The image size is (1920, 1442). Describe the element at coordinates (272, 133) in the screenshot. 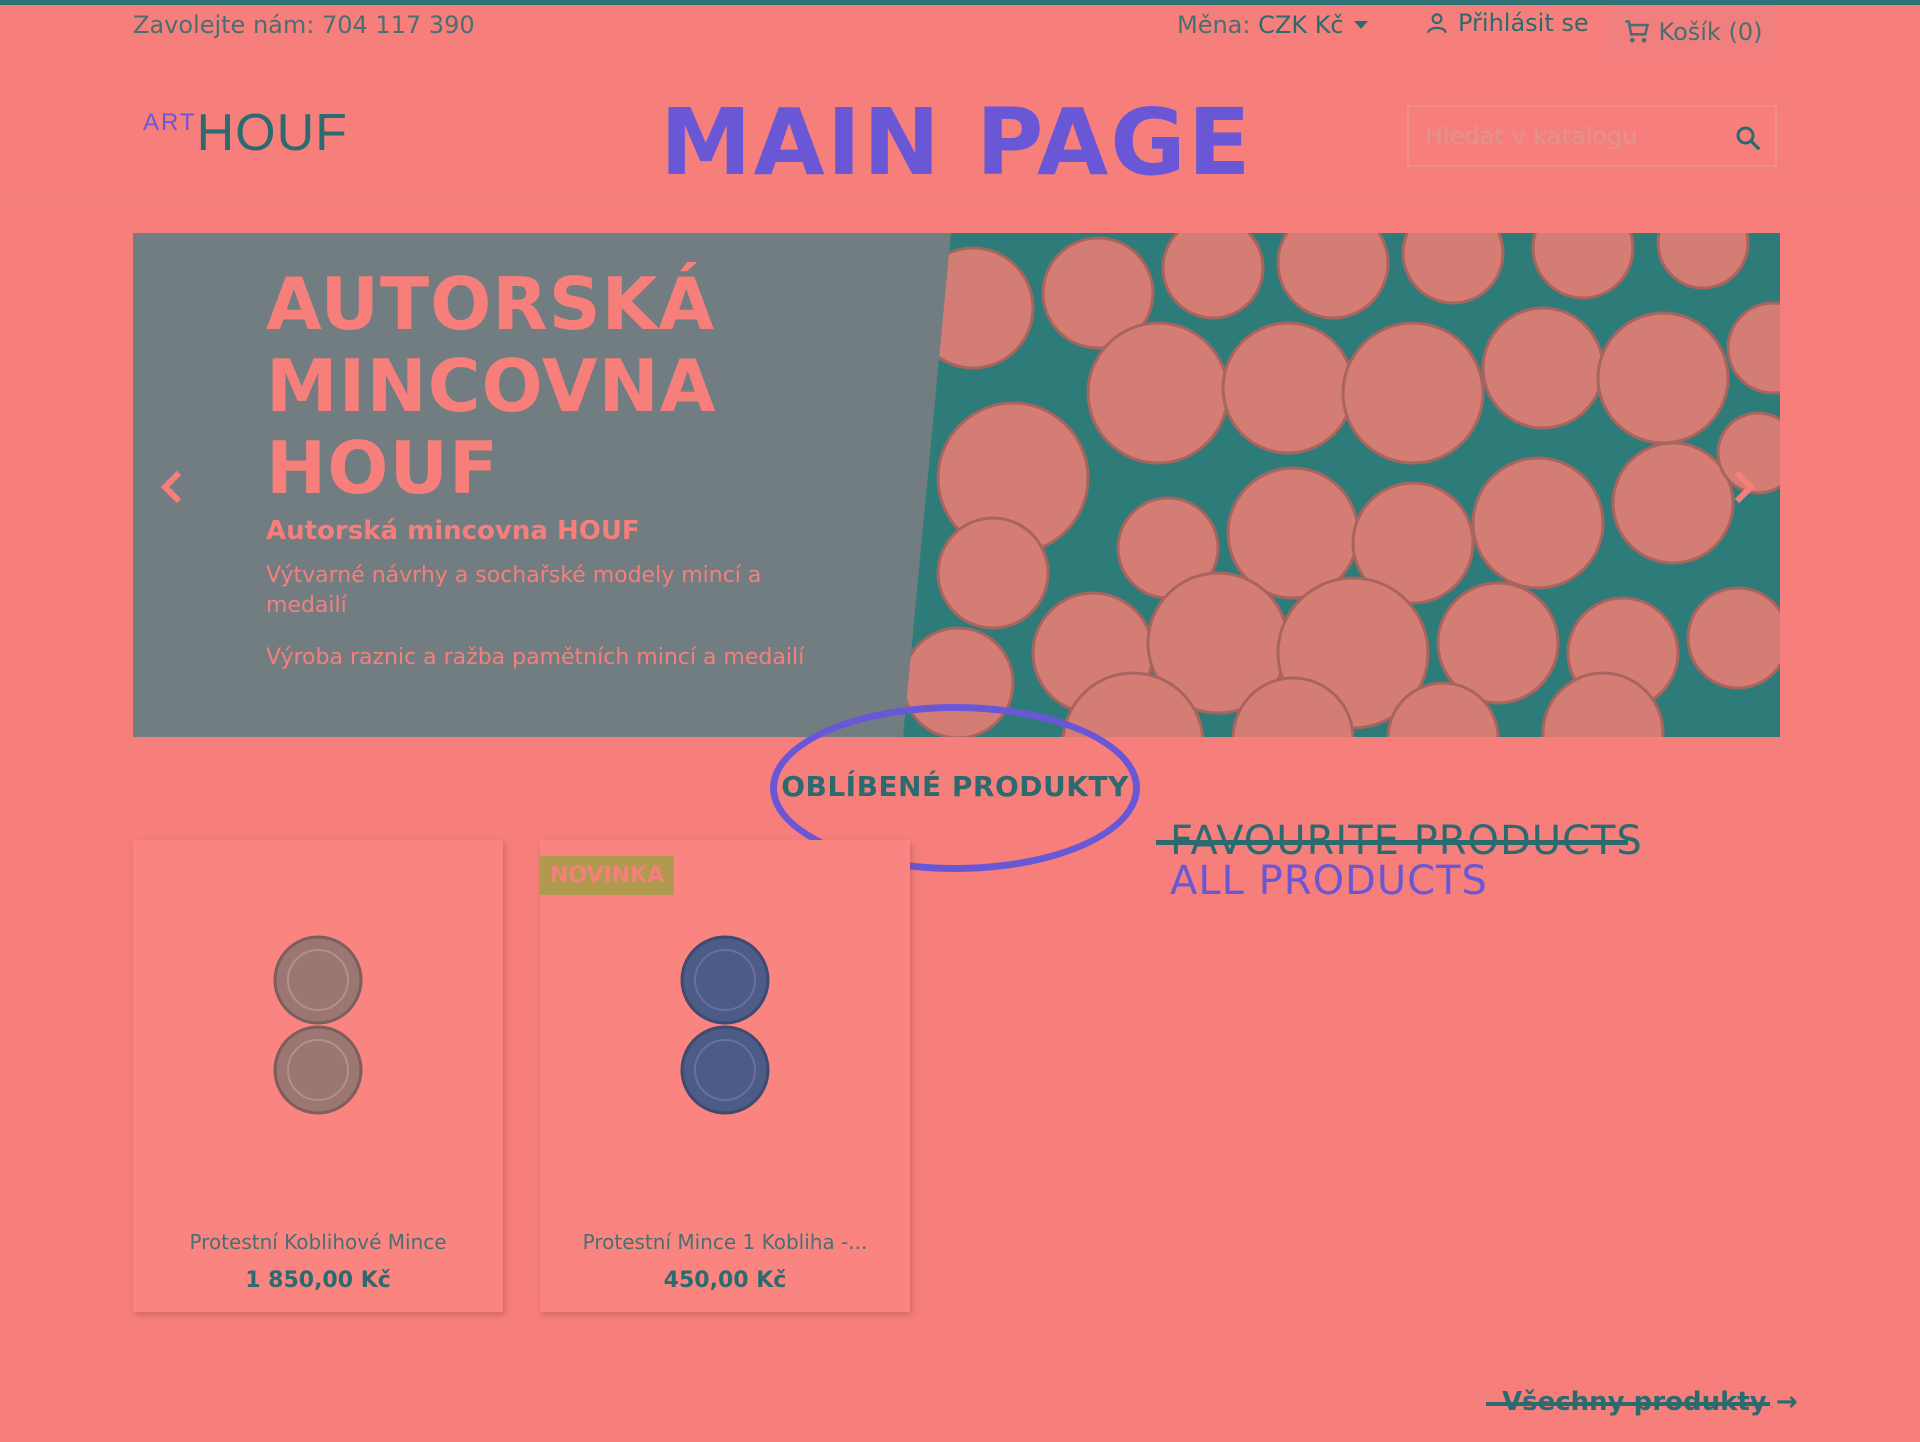

I see `logo-houf: HOUF` at that location.